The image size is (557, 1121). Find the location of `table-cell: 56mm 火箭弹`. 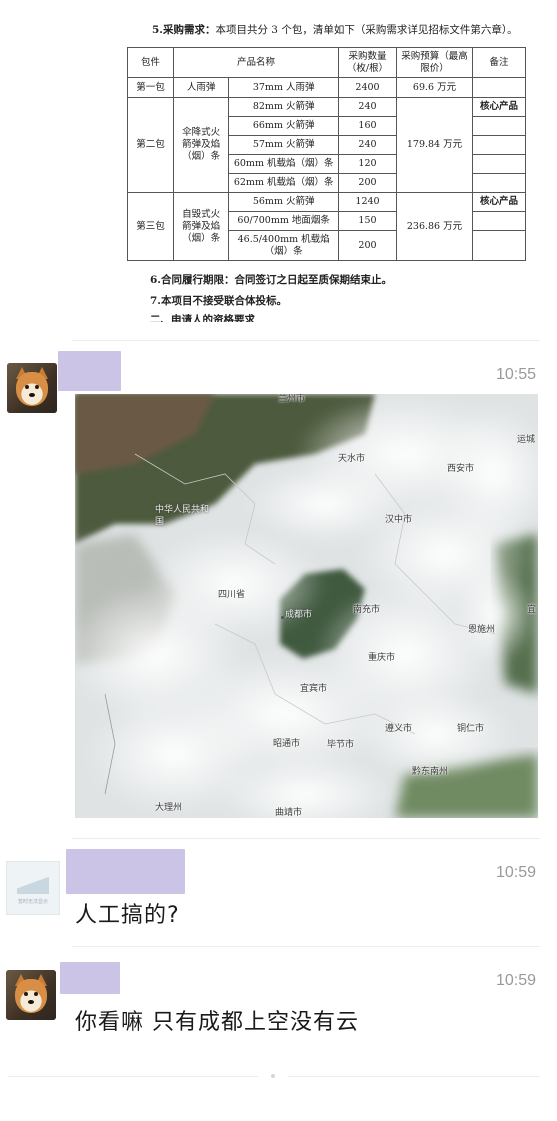

table-cell: 56mm 火箭弹 is located at coordinates (283, 202).